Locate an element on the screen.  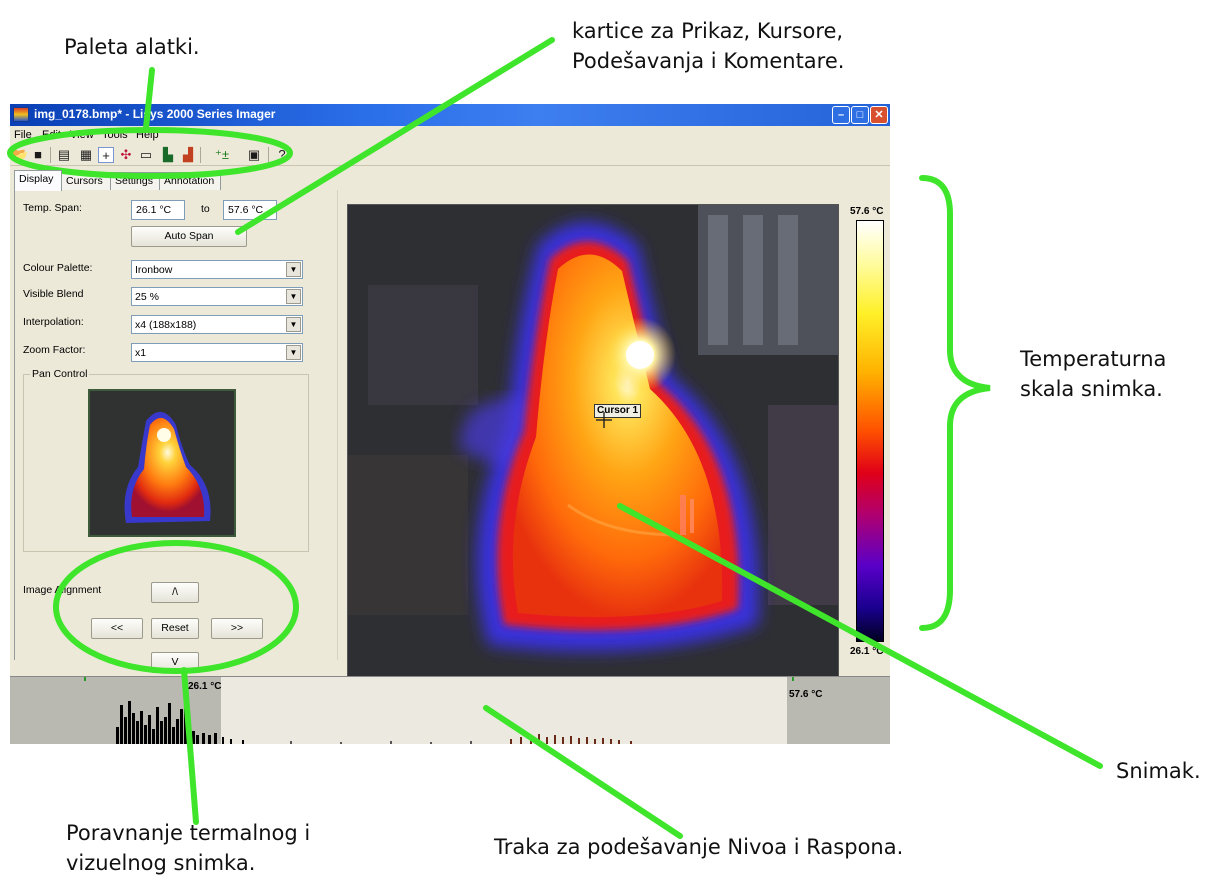
close-button: ✕ is located at coordinates (879, 115).